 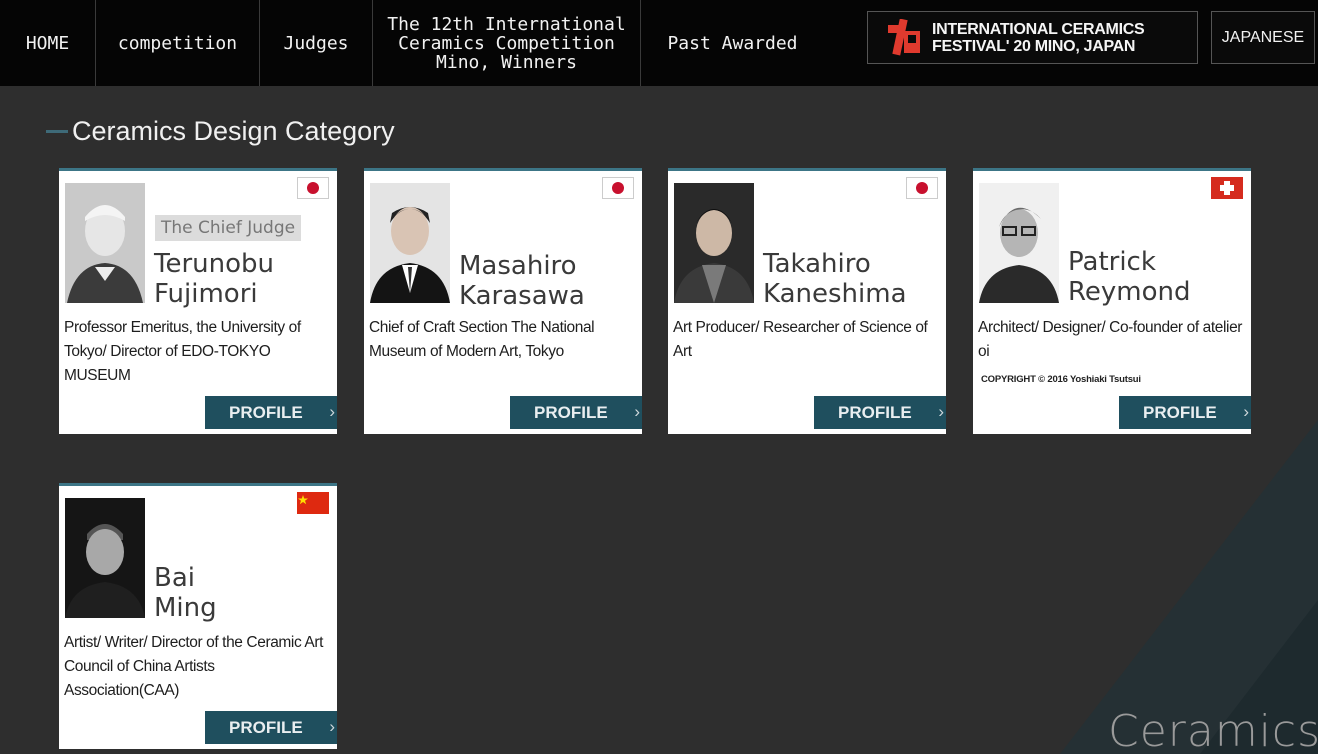 I want to click on judge-first-name: Takahiro, so click(x=817, y=264).